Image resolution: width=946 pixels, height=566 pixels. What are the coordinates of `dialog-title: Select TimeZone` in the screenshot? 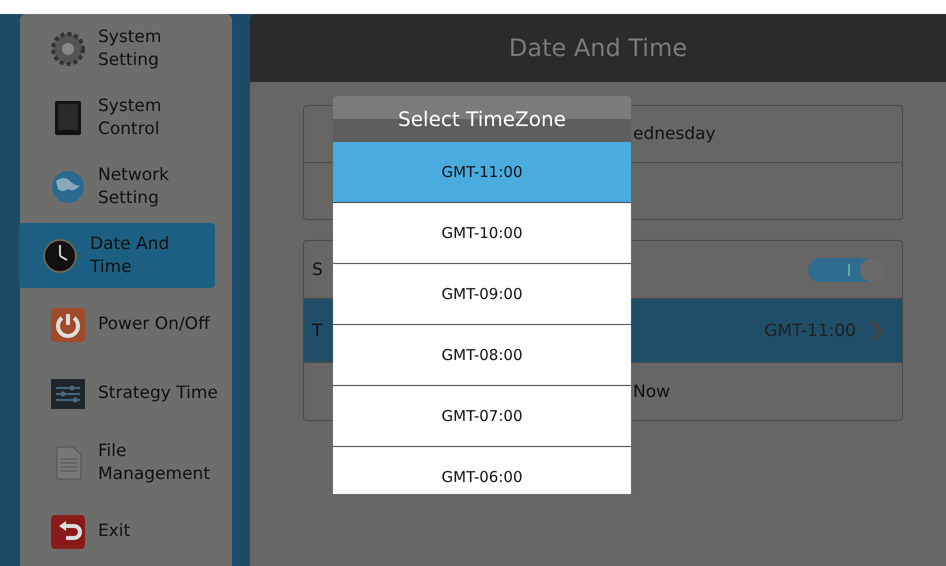 It's located at (482, 119).